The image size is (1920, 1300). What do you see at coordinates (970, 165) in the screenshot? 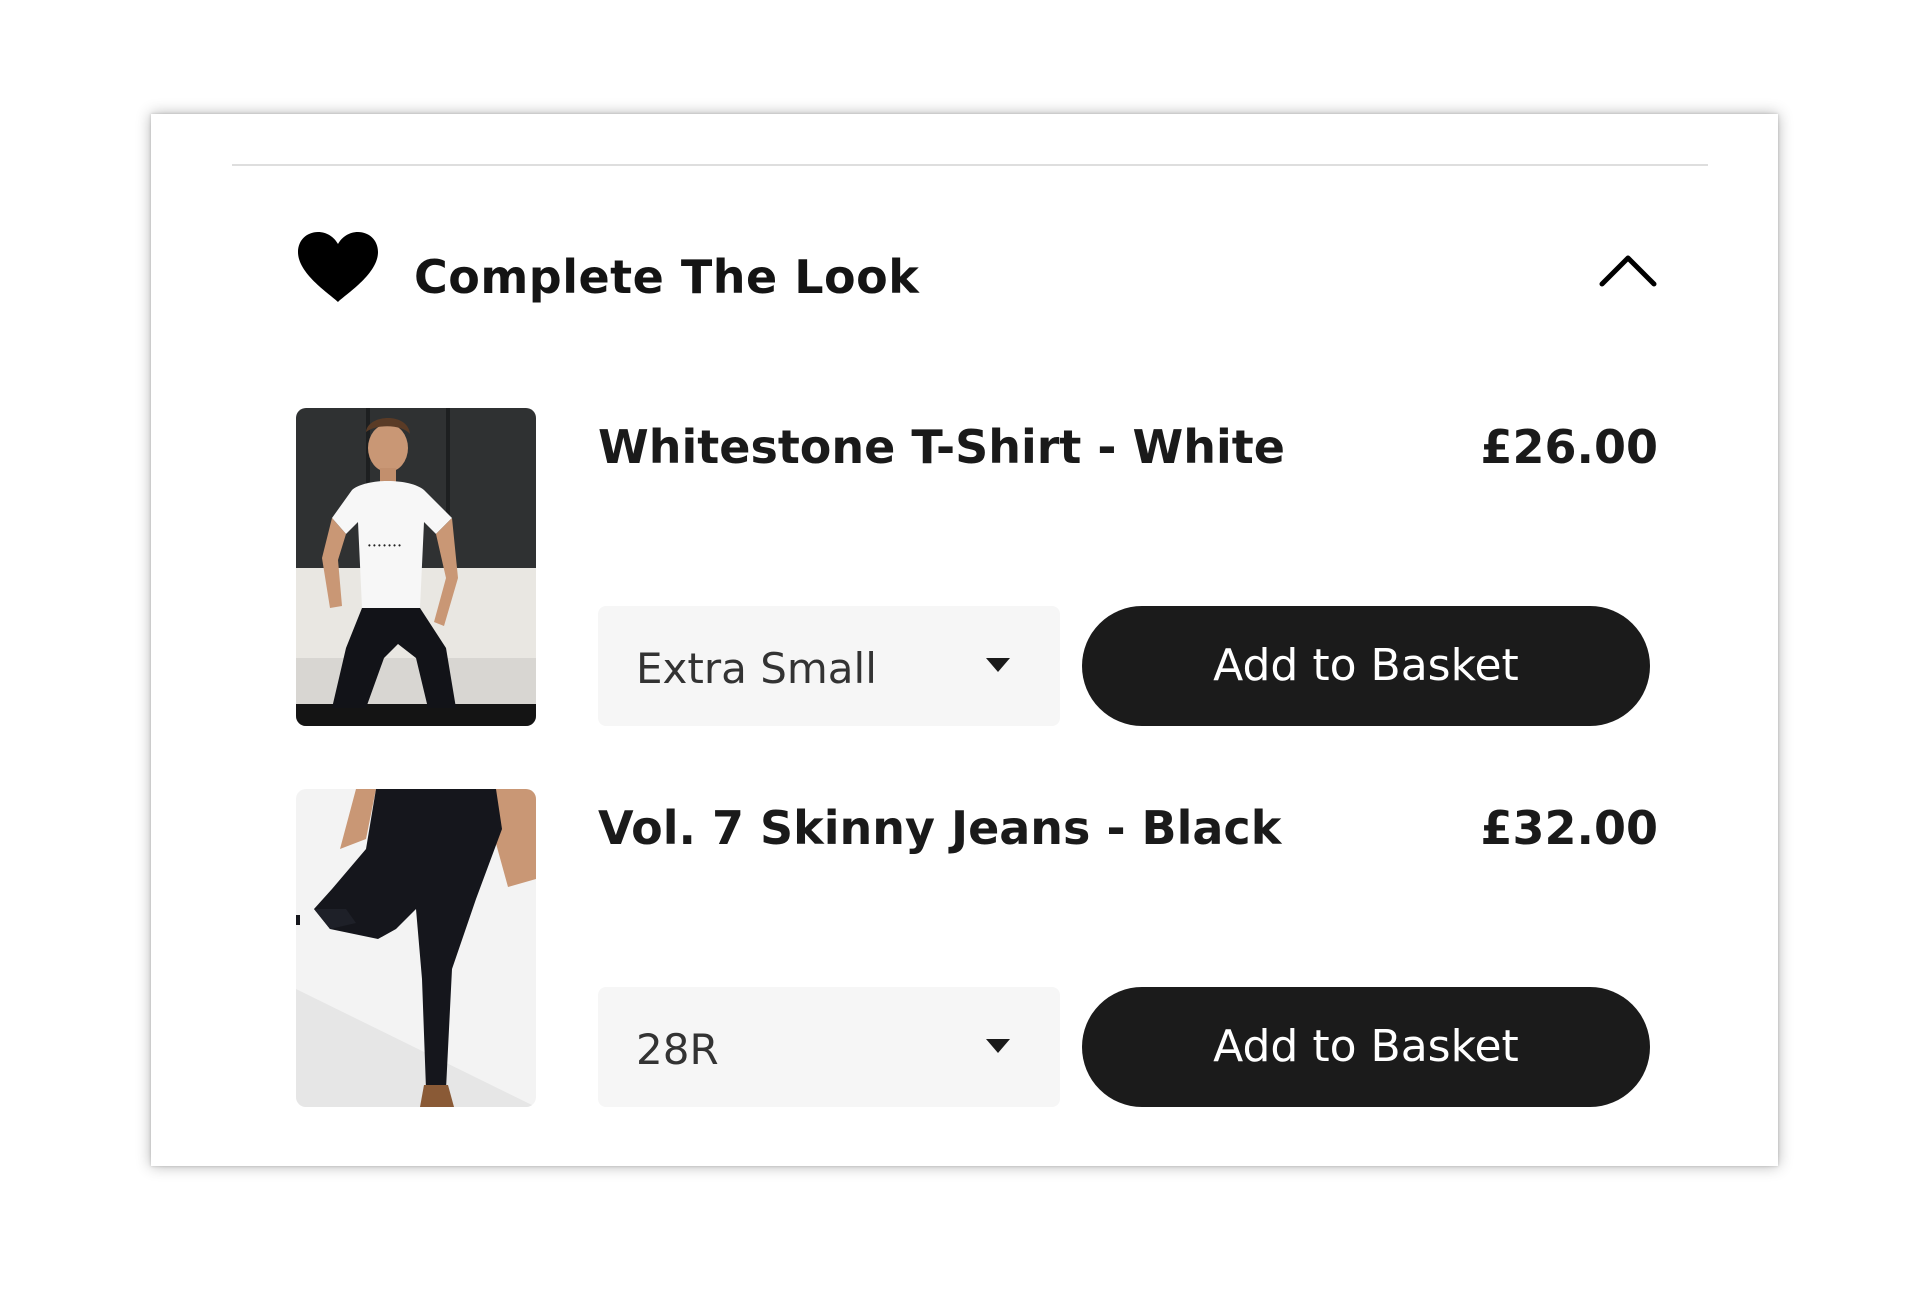
I see `top-divider` at bounding box center [970, 165].